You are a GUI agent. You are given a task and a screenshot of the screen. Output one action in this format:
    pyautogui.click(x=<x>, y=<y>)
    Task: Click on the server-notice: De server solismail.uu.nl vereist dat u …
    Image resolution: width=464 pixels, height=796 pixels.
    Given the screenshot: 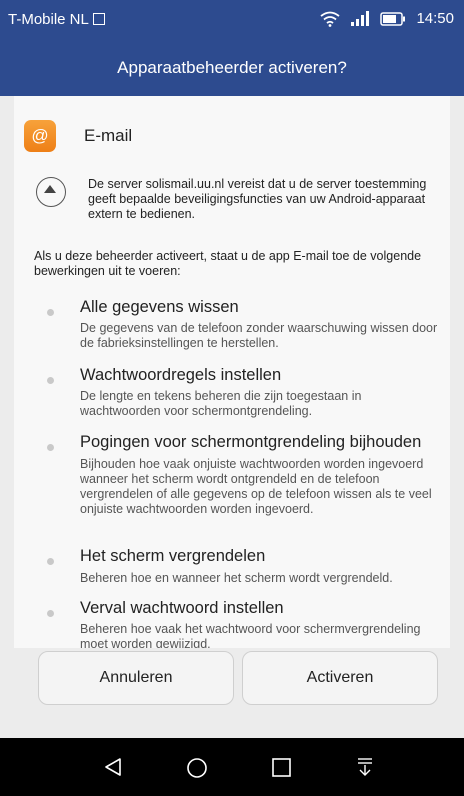 What is the action you would take?
    pyautogui.click(x=257, y=199)
    